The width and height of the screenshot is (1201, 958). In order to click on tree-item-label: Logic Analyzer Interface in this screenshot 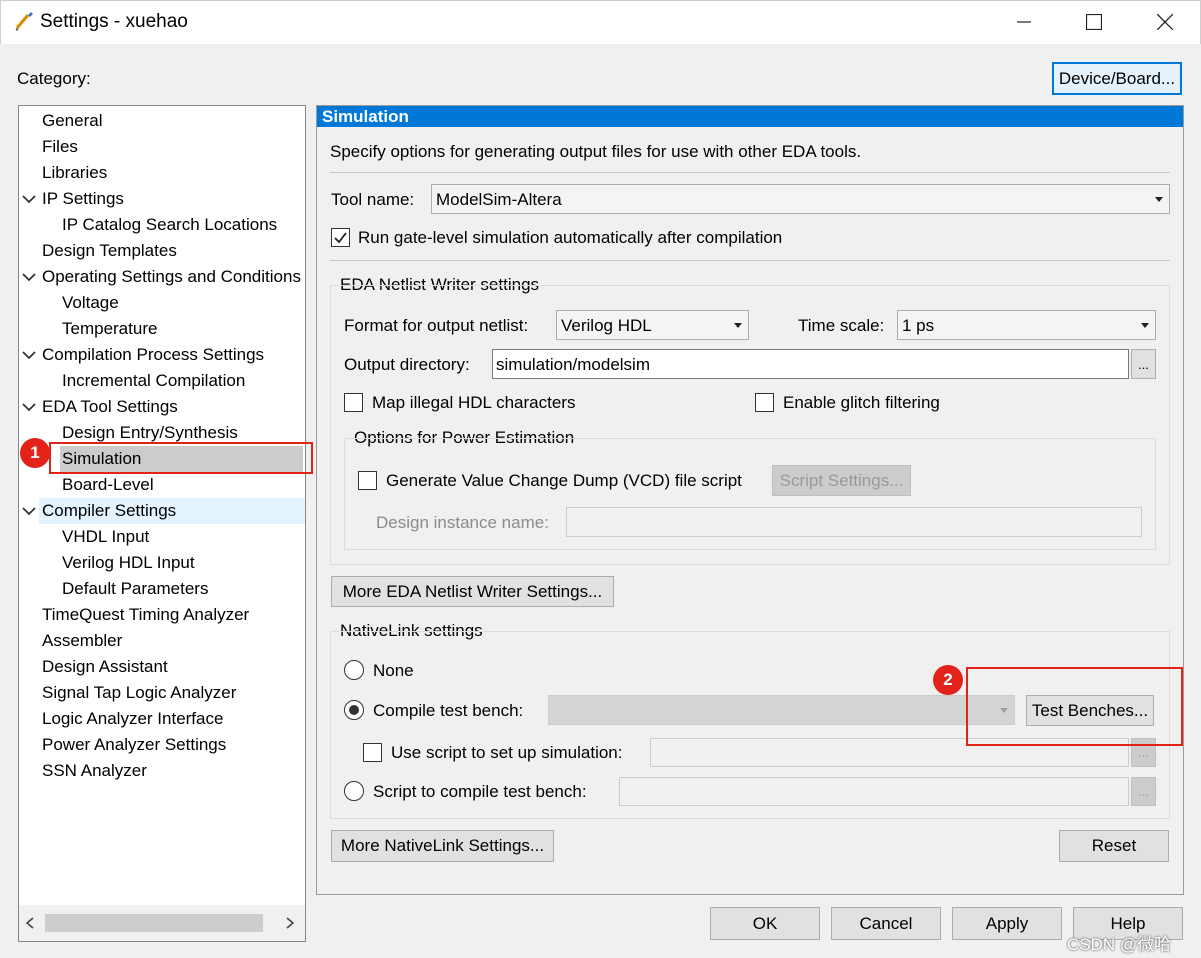, I will do `click(133, 718)`.